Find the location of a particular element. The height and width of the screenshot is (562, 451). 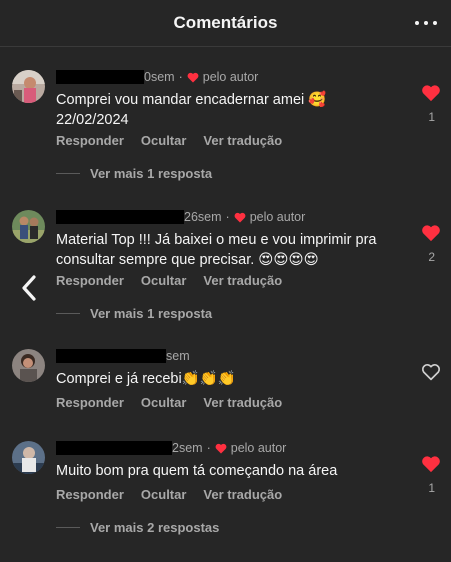

page-title: Comentários is located at coordinates (225, 22).